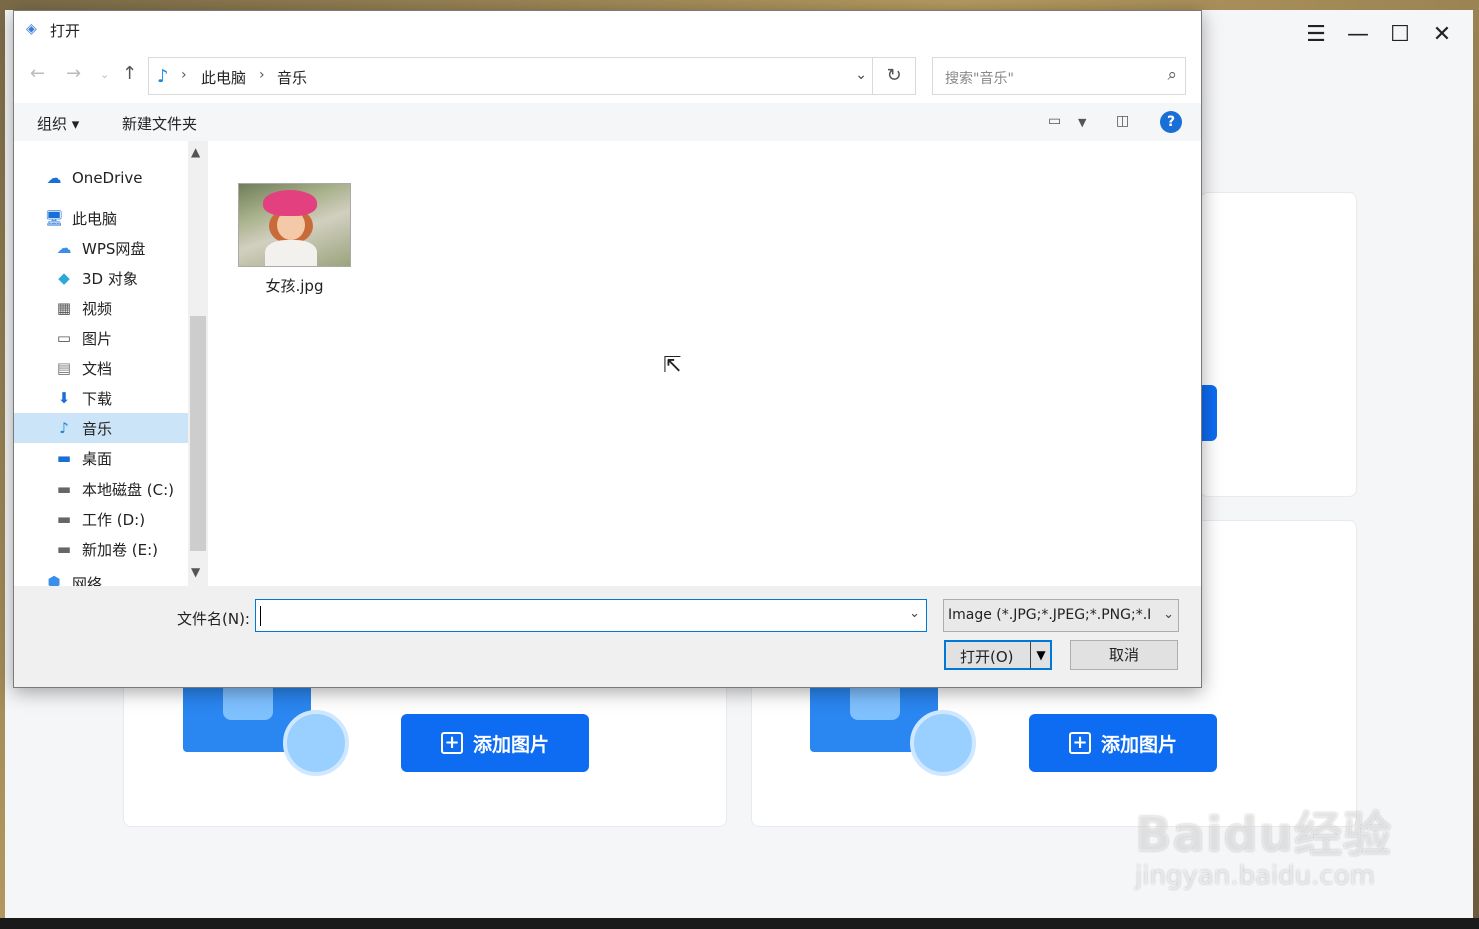 This screenshot has width=1479, height=929. Describe the element at coordinates (159, 123) in the screenshot. I see `new-folder-button: 新建文件夹` at that location.